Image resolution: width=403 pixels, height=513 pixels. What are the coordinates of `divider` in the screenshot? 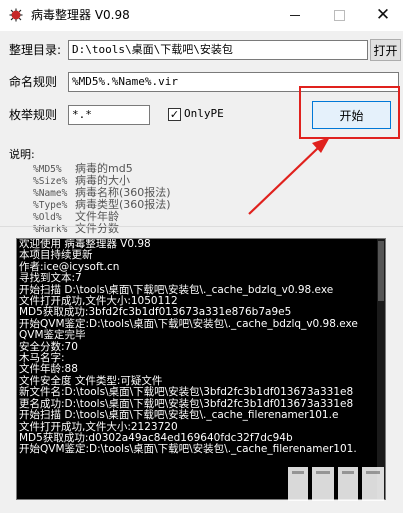 It's located at (201, 226).